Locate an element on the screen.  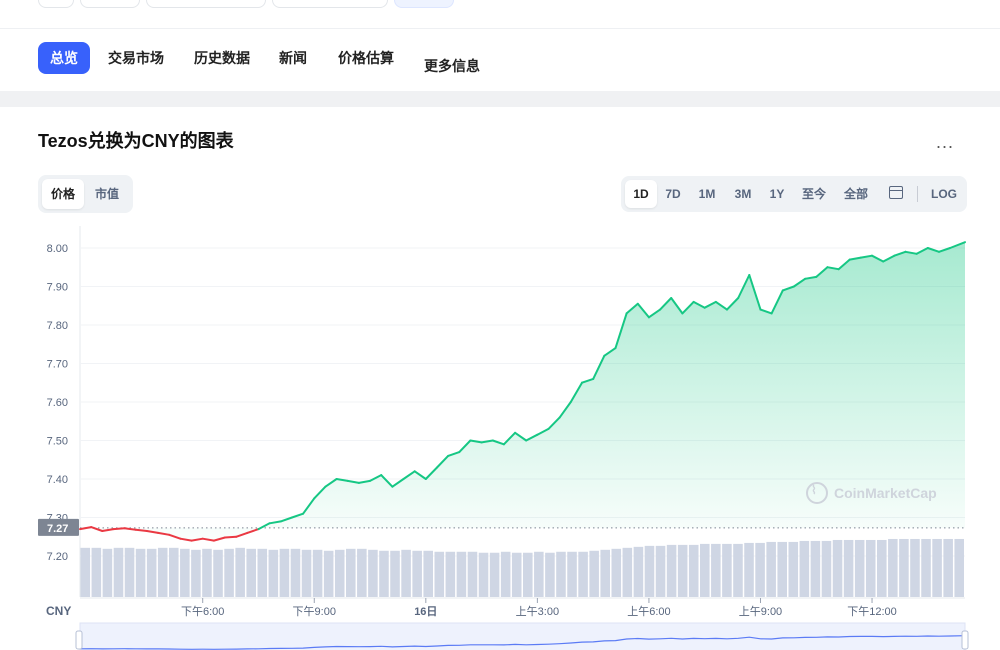
tab-overview: 总览 is located at coordinates (64, 58).